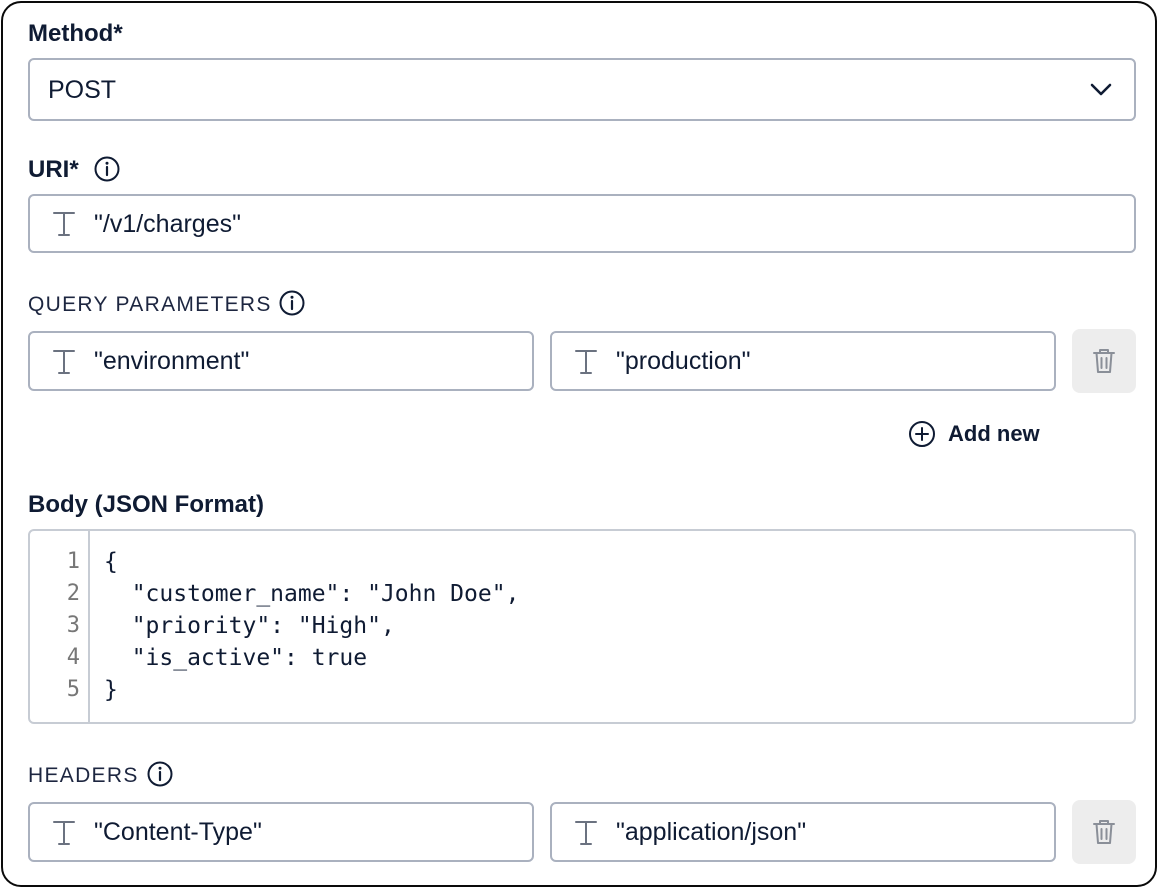 Image resolution: width=1162 pixels, height=892 pixels. Describe the element at coordinates (167, 224) in the screenshot. I see `uri-value: "/v1/charges"` at that location.